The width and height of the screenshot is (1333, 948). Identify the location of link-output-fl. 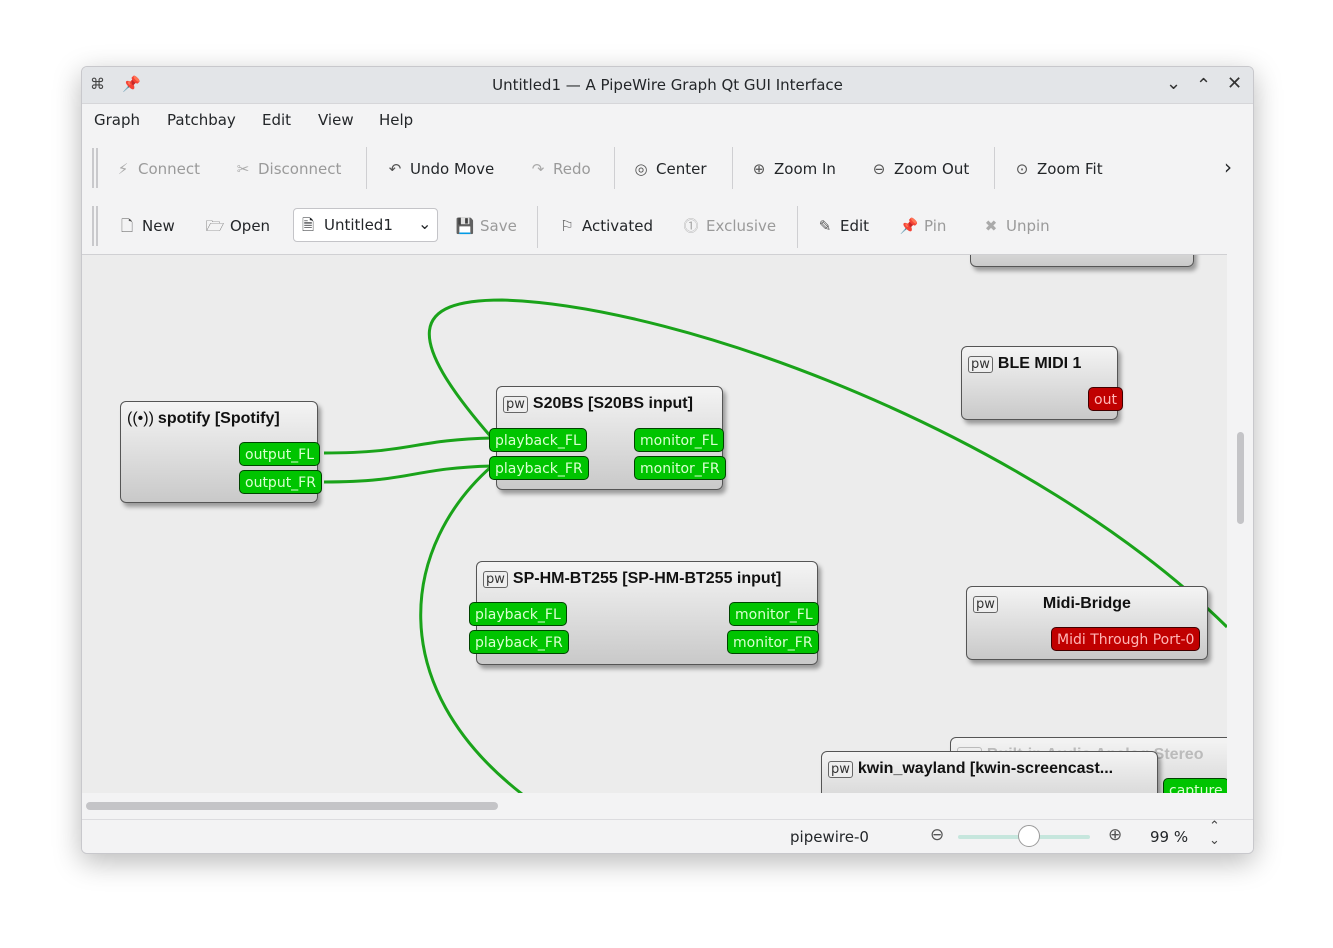
(408, 445).